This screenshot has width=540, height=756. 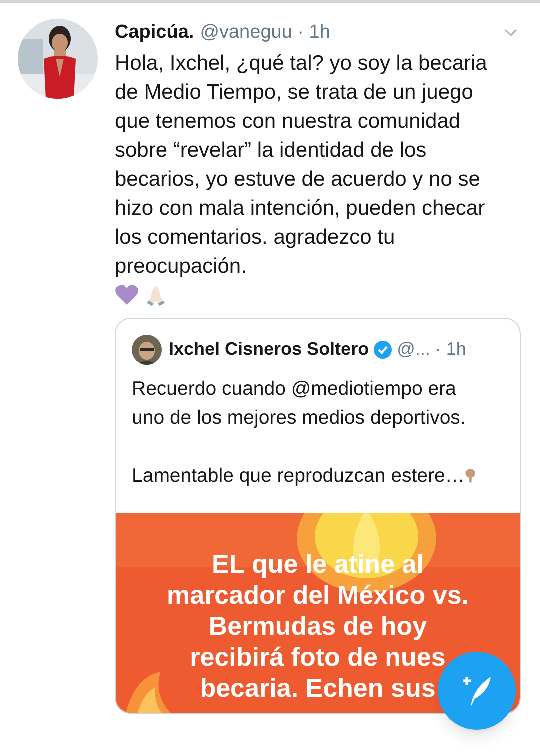 I want to click on handle-and-time: @vaneguu · 1h, so click(x=265, y=33).